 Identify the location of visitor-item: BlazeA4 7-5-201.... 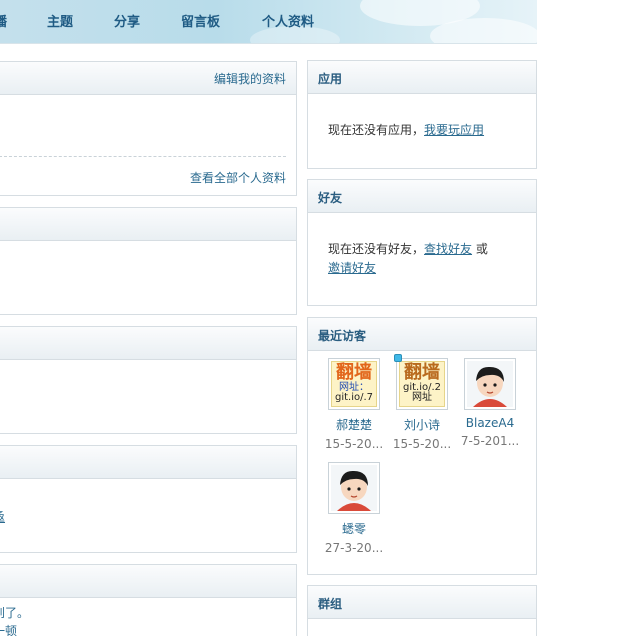
(490, 403).